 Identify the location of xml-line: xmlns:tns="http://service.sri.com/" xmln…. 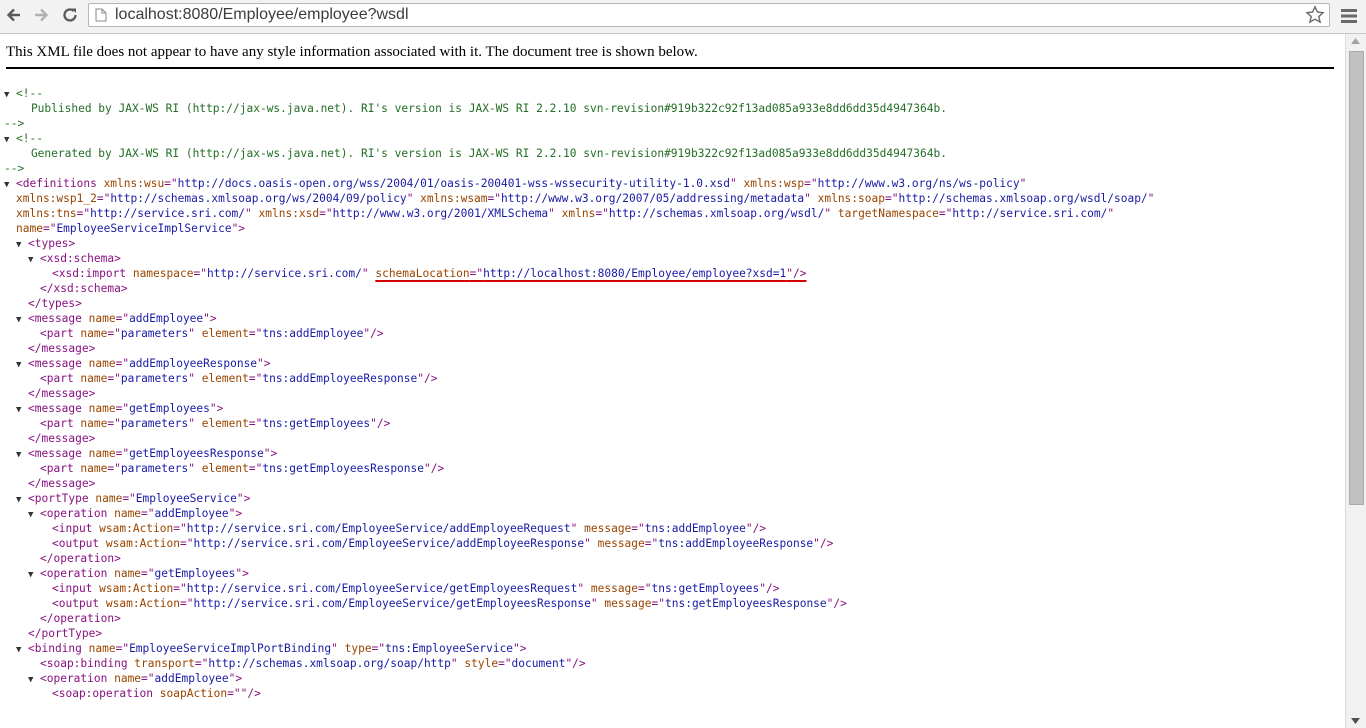
(672, 213).